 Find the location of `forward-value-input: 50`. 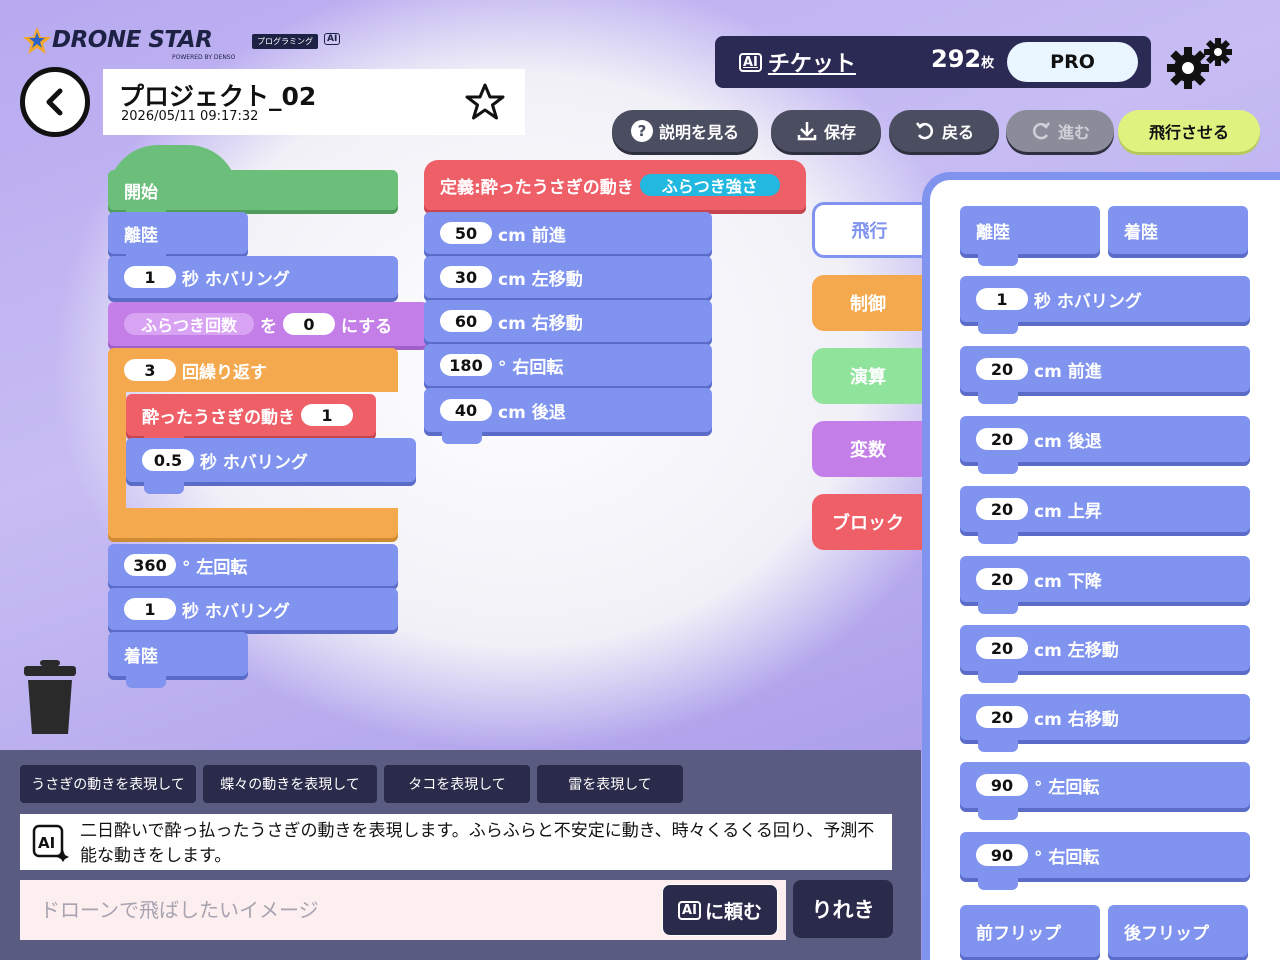

forward-value-input: 50 is located at coordinates (466, 233).